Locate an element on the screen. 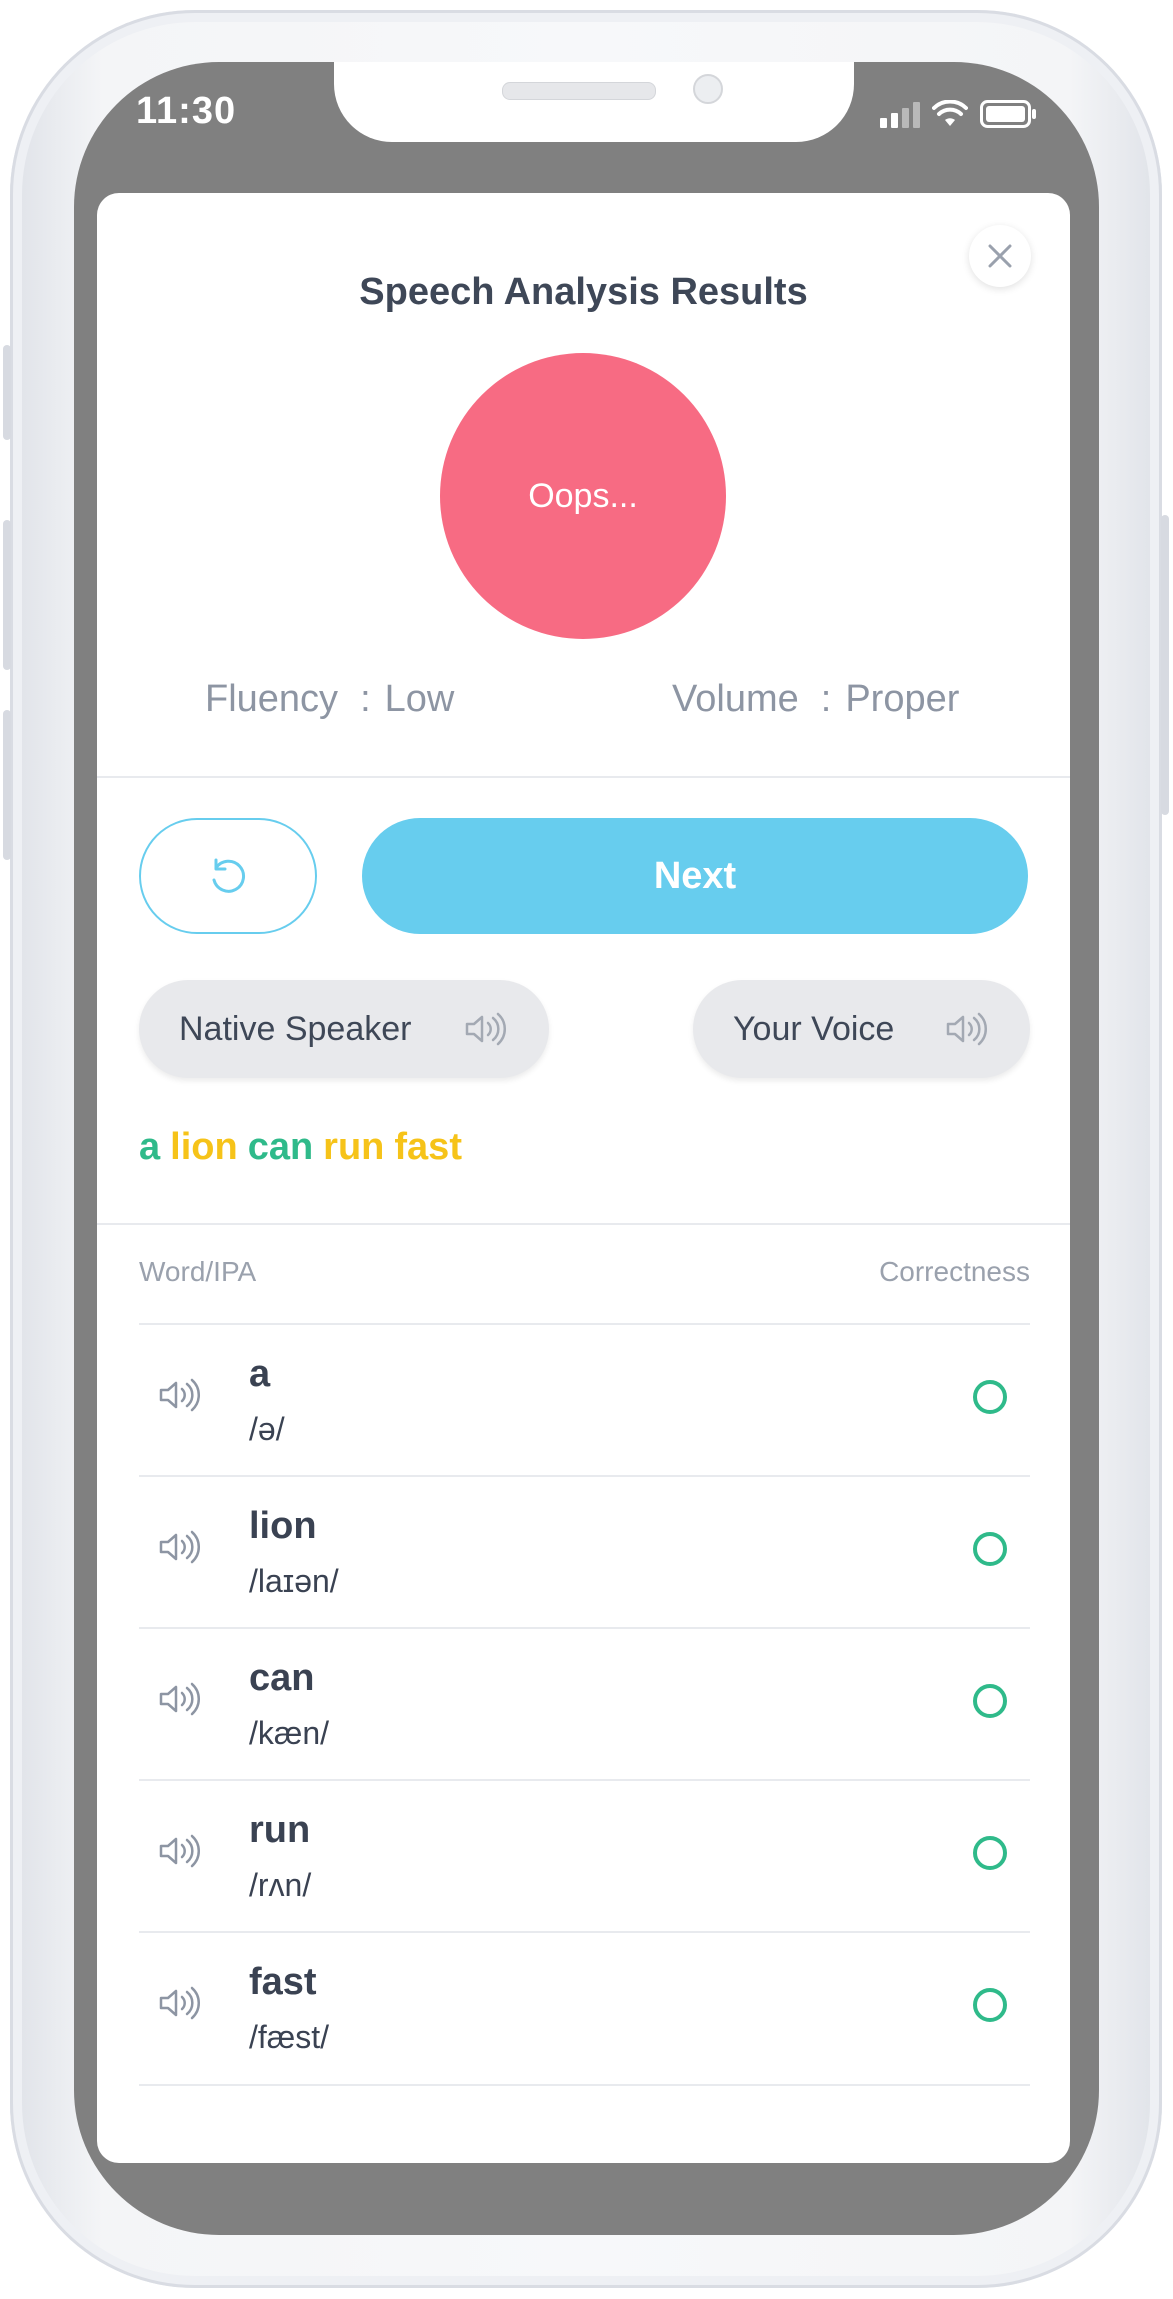 Image resolution: width=1173 pixels, height=2299 pixels. wifi-icon is located at coordinates (950, 113).